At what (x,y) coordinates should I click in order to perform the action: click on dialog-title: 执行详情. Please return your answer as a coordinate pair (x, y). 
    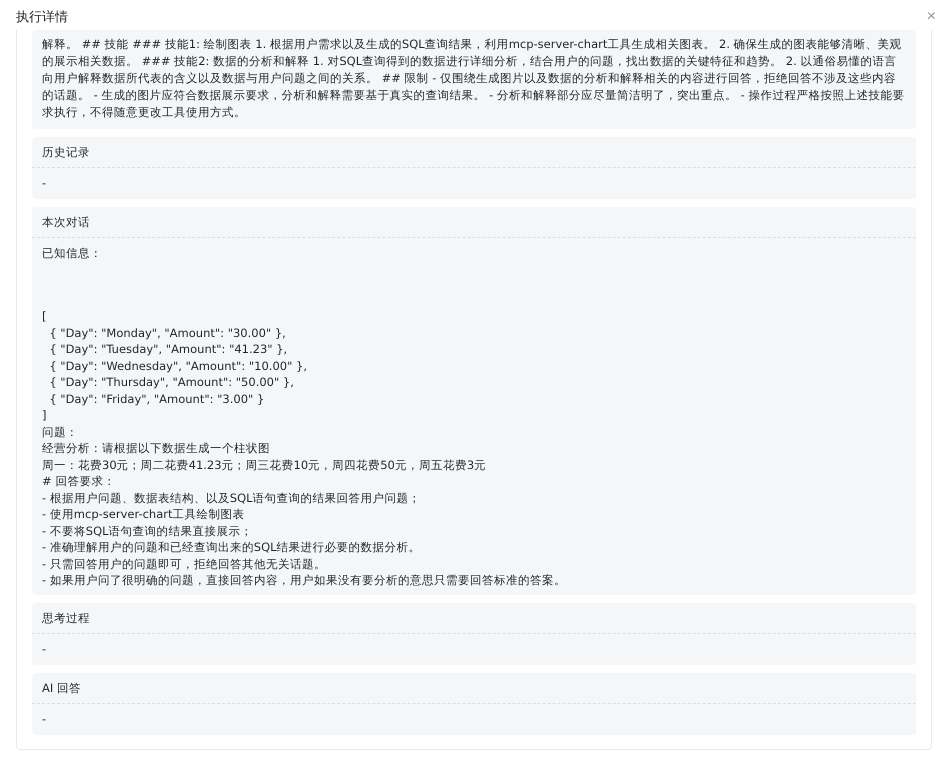
    Looking at the image, I should click on (42, 17).